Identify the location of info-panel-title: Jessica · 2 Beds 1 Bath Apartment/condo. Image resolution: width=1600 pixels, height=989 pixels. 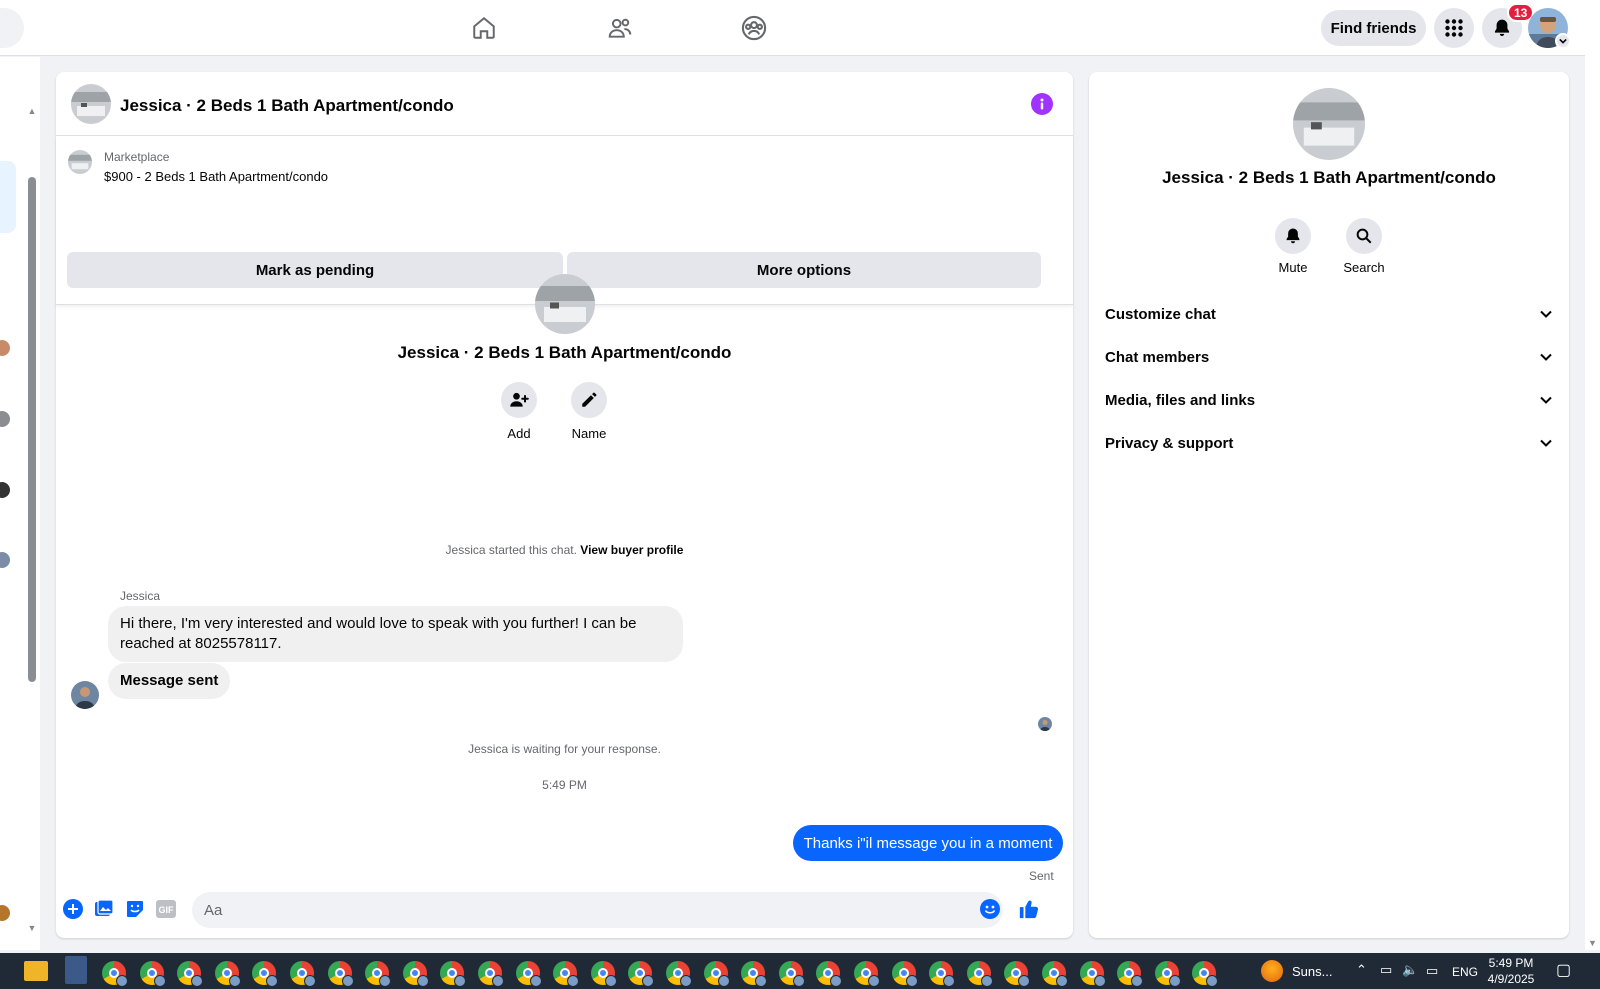
(1329, 177).